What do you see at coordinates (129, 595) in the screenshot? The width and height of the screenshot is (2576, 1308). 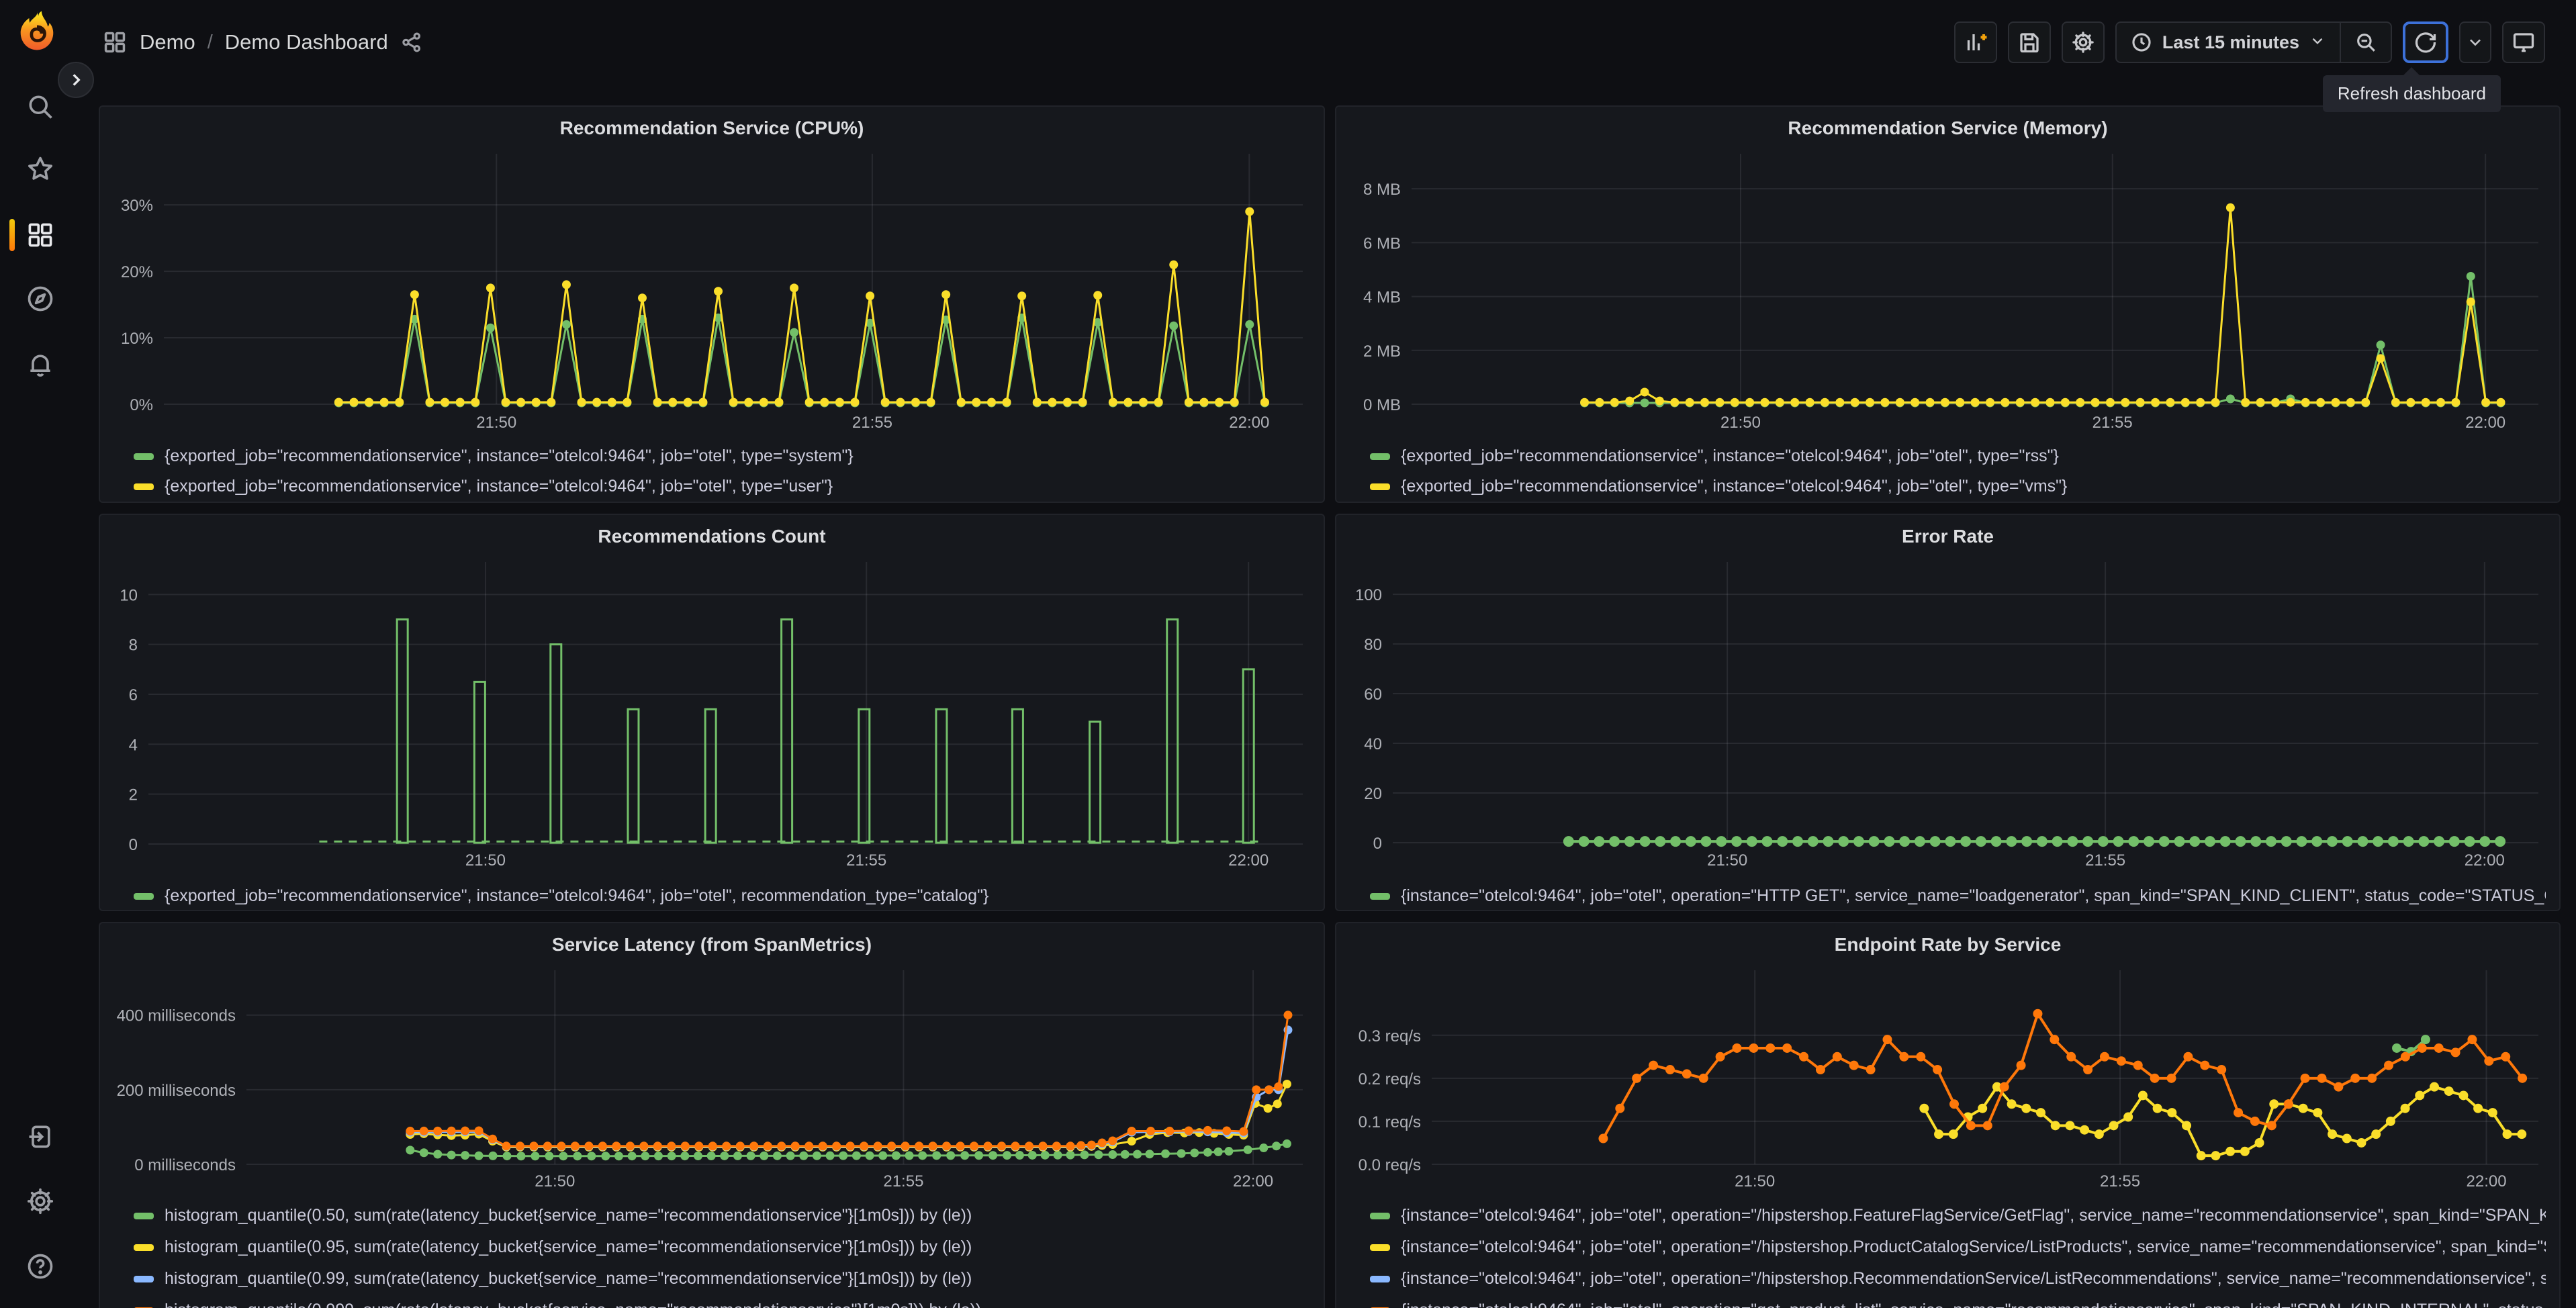 I see `svg-text: 10` at bounding box center [129, 595].